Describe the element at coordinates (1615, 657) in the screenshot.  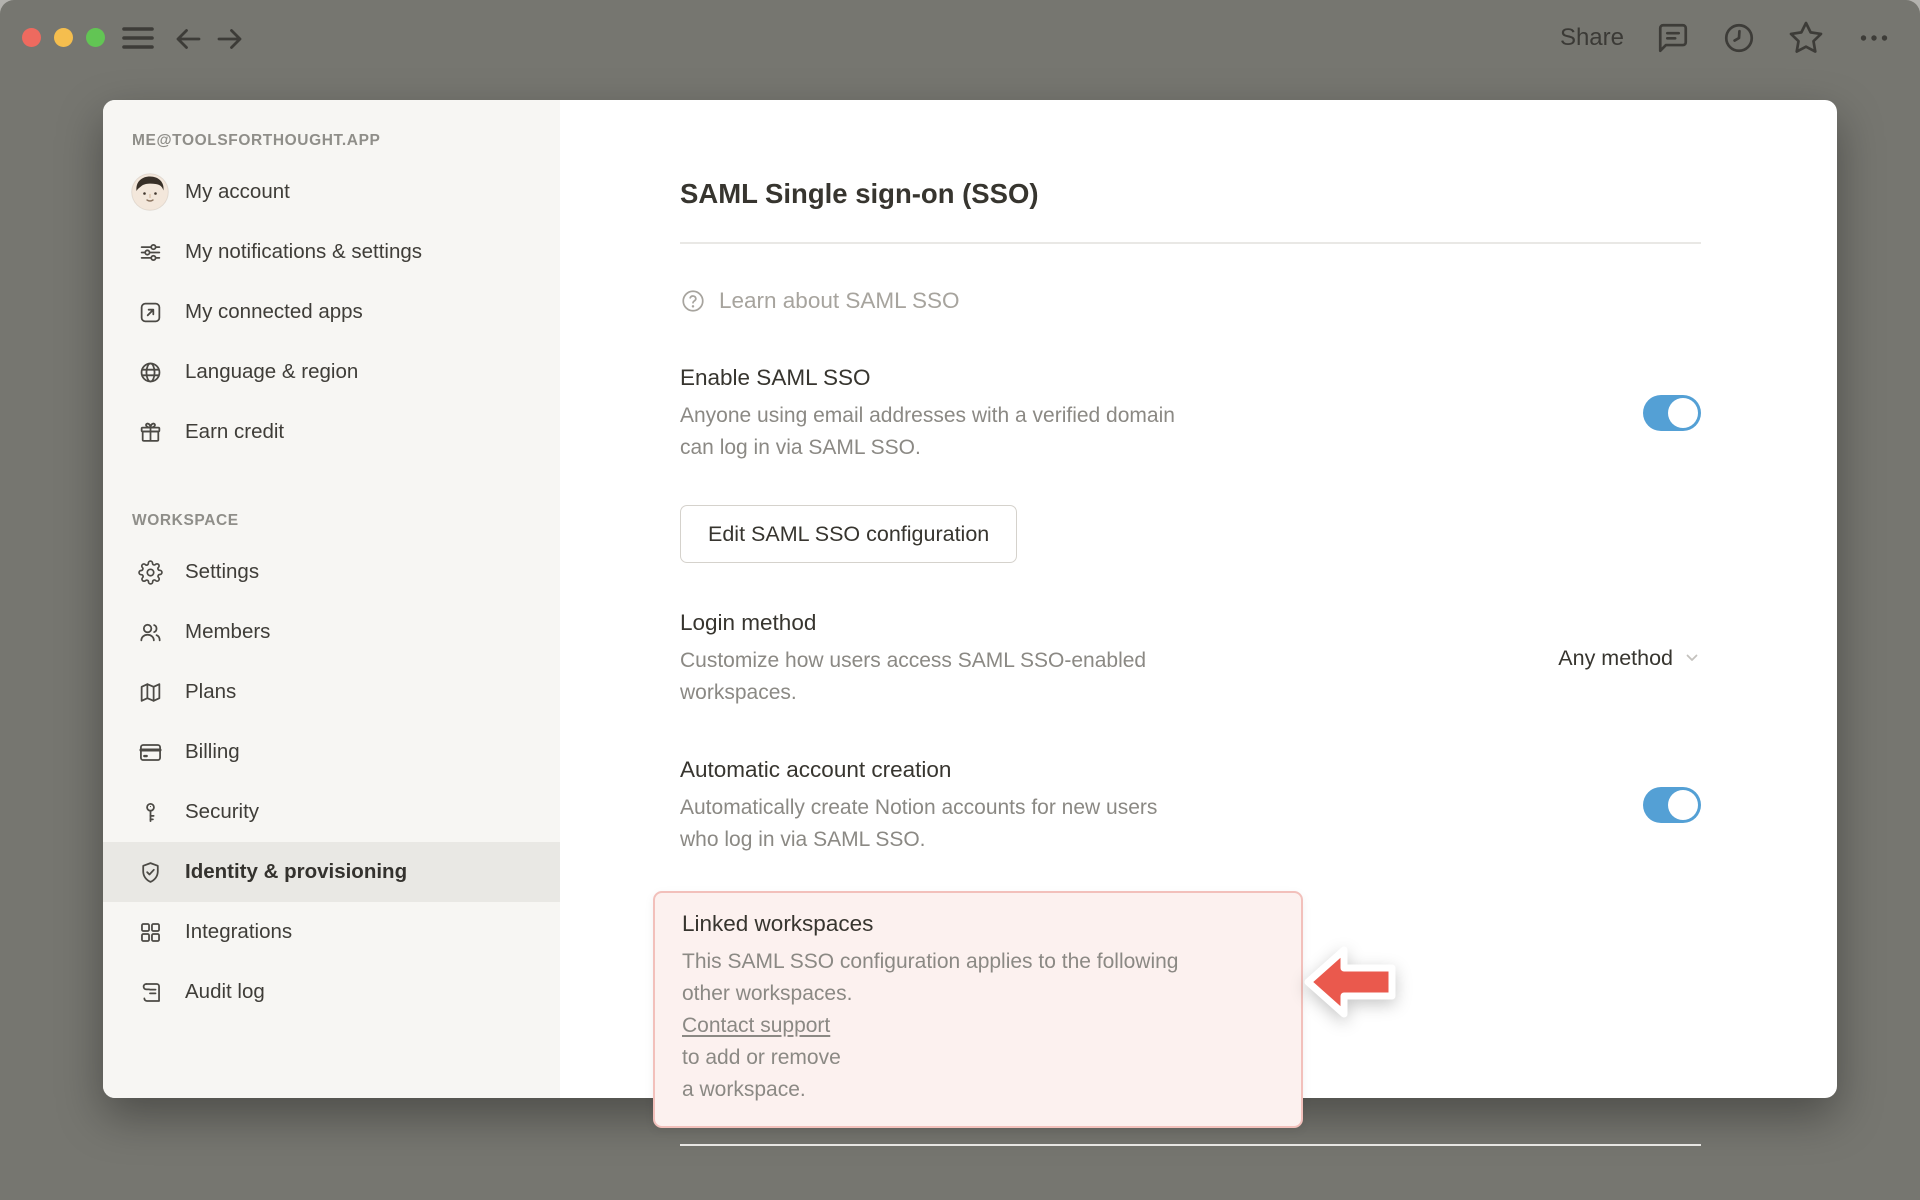
I see `login-method-value: Any method` at that location.